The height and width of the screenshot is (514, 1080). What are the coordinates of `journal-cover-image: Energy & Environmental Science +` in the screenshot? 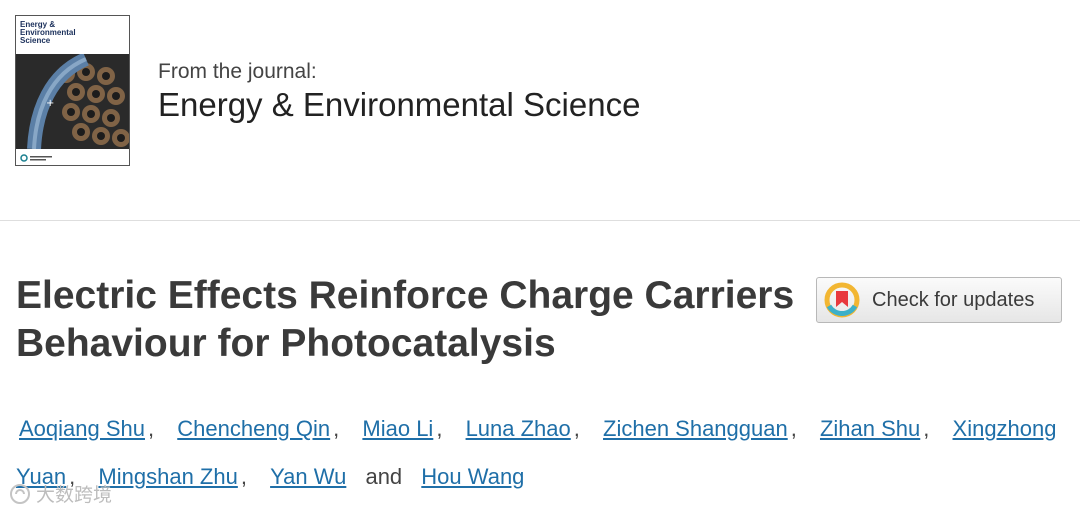 It's located at (72, 90).